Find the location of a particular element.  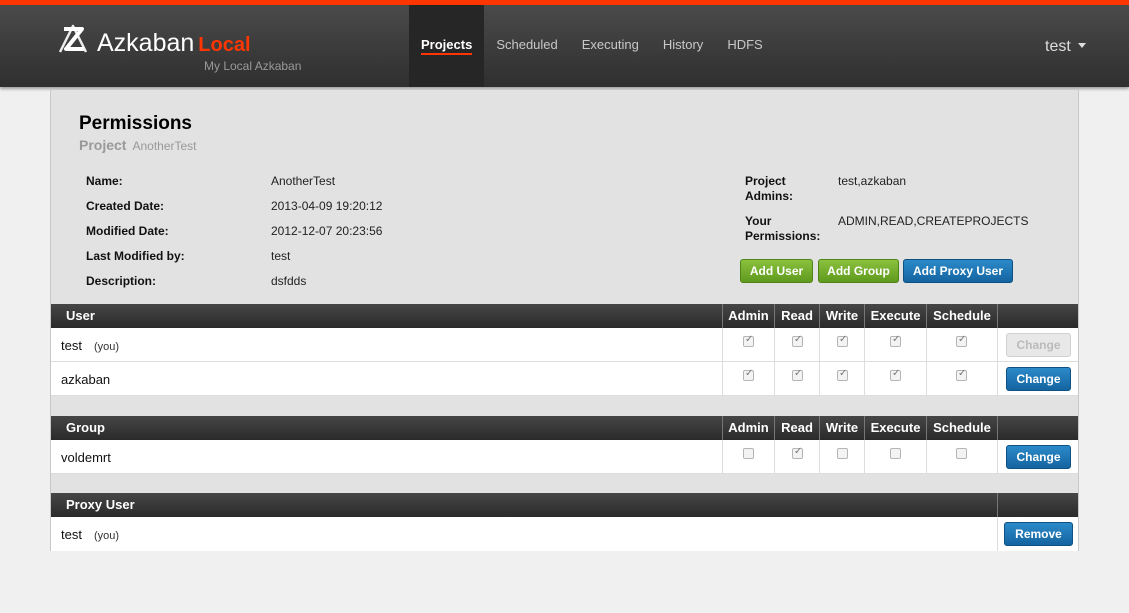

nav-executing: Executing is located at coordinates (610, 46).